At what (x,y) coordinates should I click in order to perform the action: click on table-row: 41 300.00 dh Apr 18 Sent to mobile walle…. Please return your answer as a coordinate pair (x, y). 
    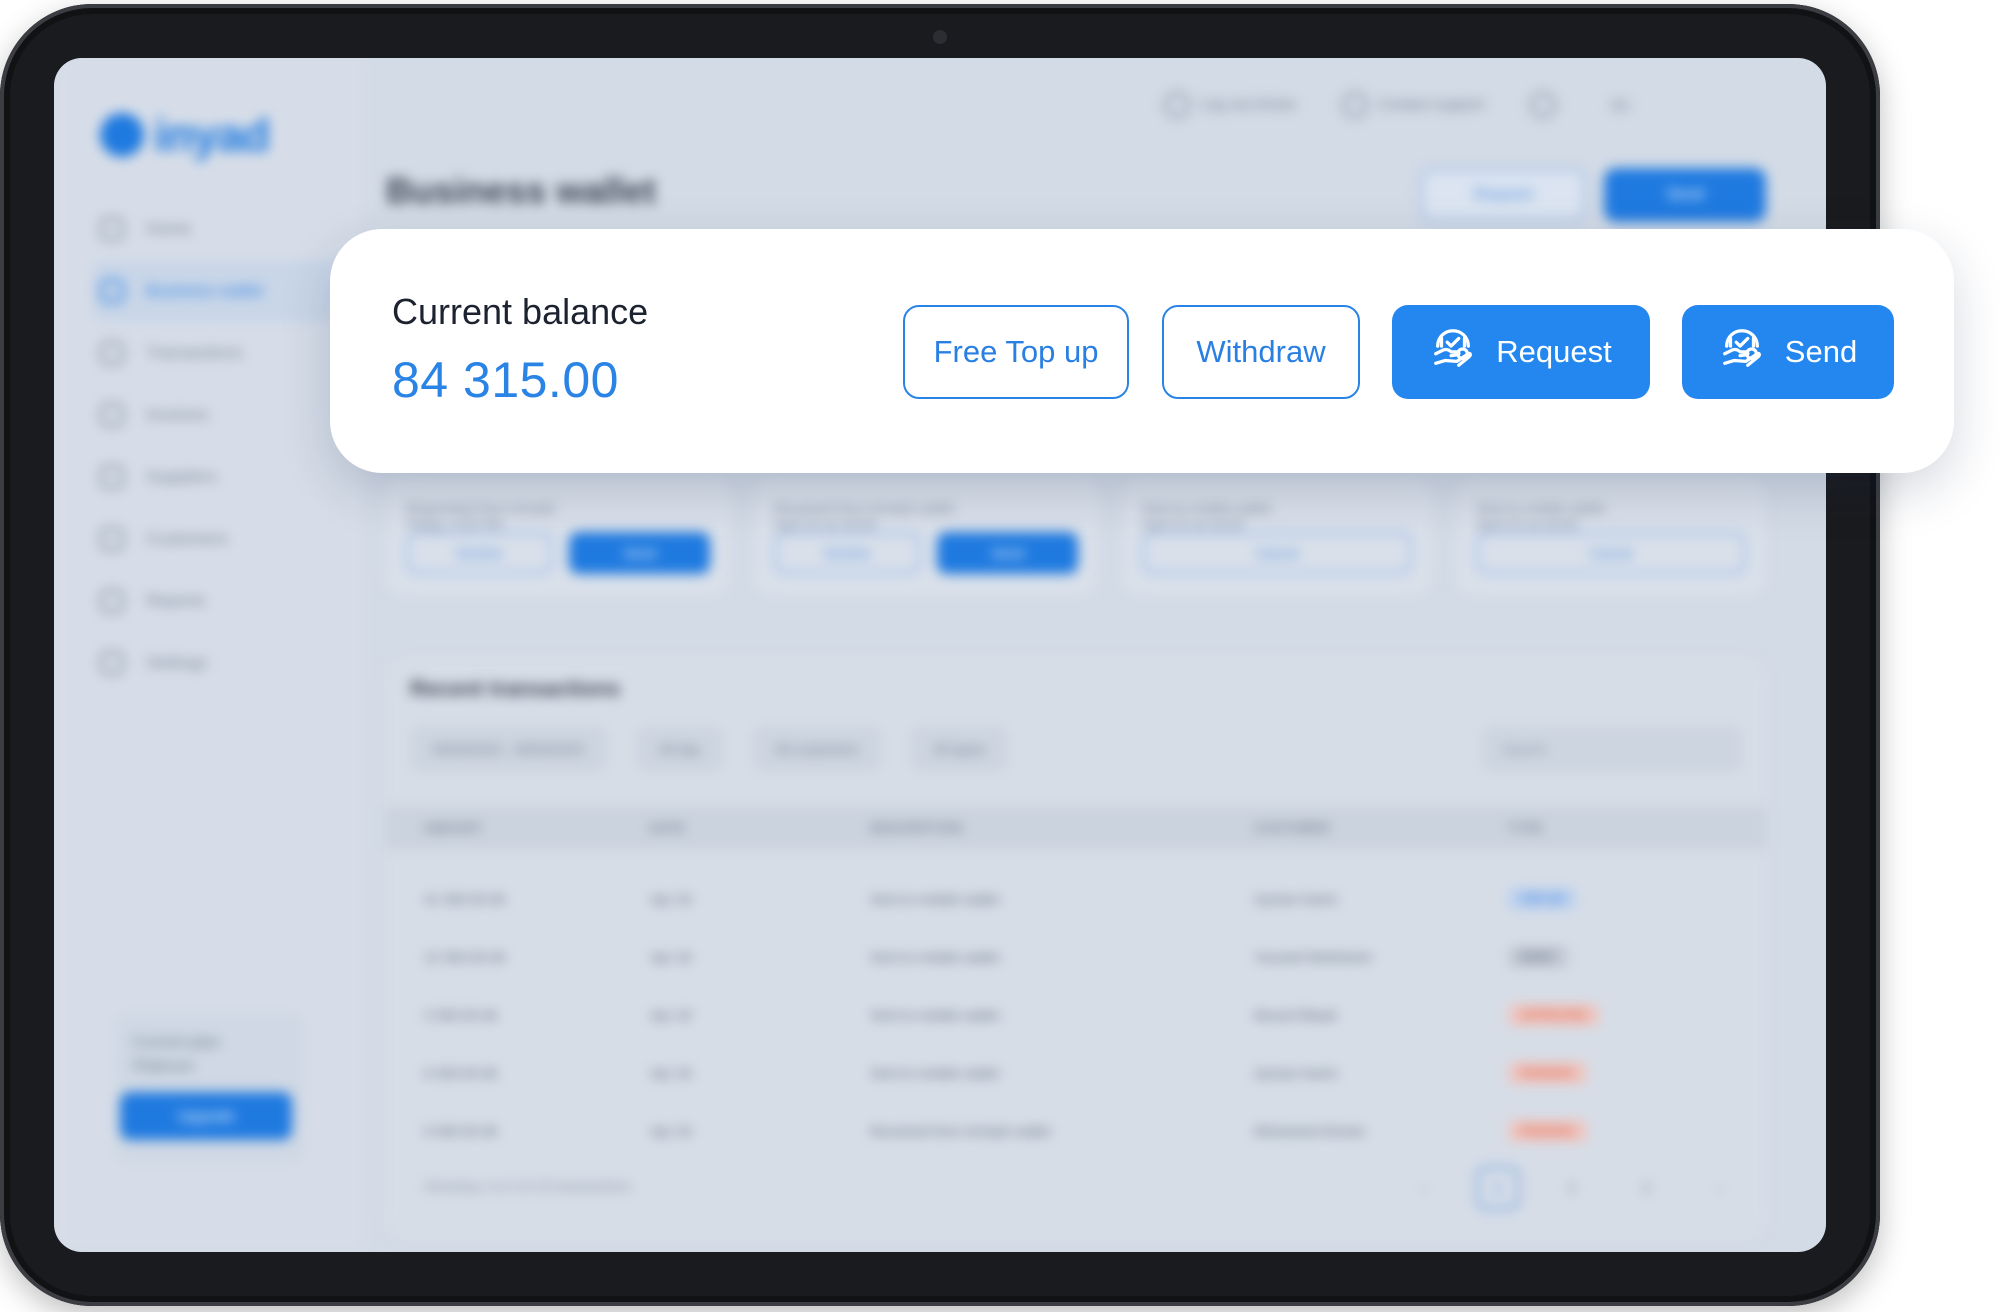
    Looking at the image, I should click on (1076, 899).